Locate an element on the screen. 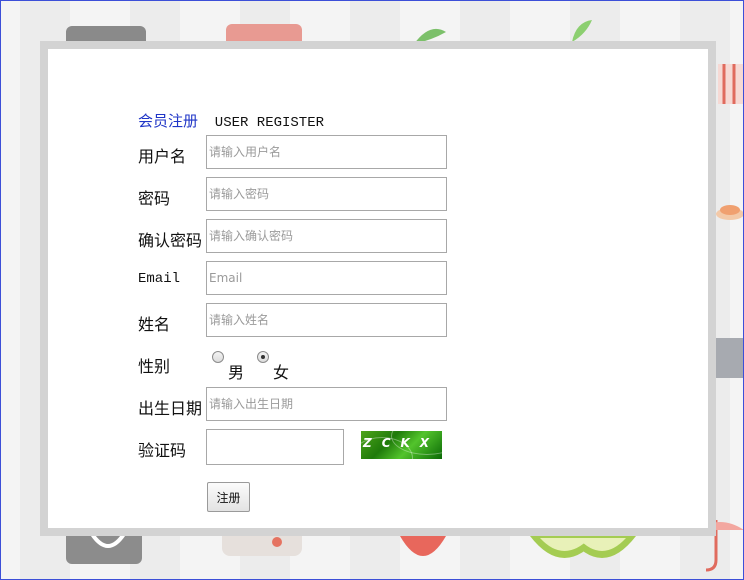 Image resolution: width=744 pixels, height=580 pixels. dot-icon is located at coordinates (277, 542).